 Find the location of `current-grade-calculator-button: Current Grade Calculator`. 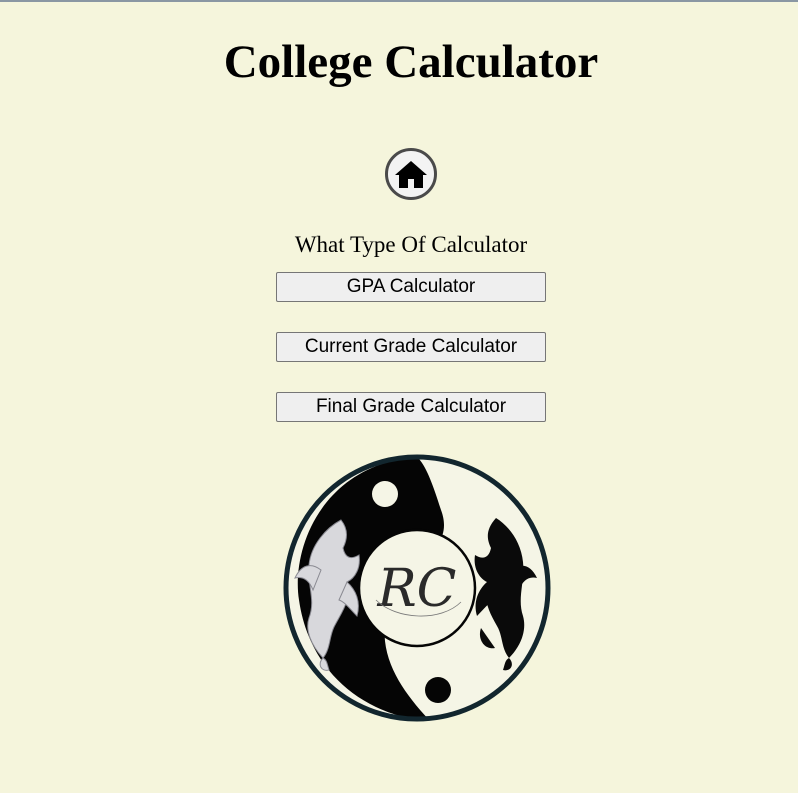

current-grade-calculator-button: Current Grade Calculator is located at coordinates (411, 347).